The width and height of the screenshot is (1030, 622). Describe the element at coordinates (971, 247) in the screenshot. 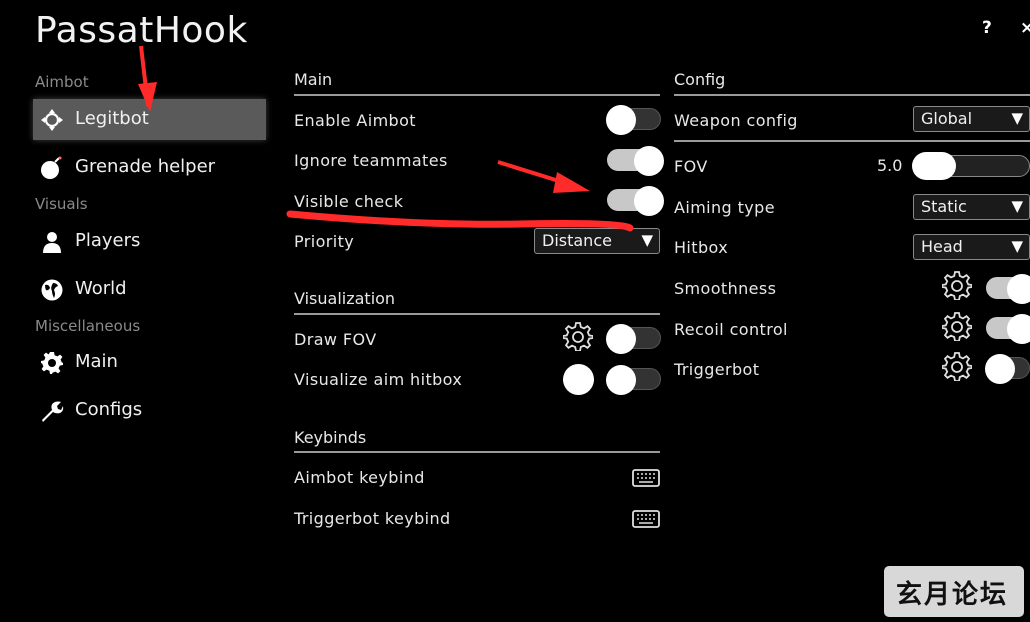

I see `hitbox-dropdown: Head ▼` at that location.